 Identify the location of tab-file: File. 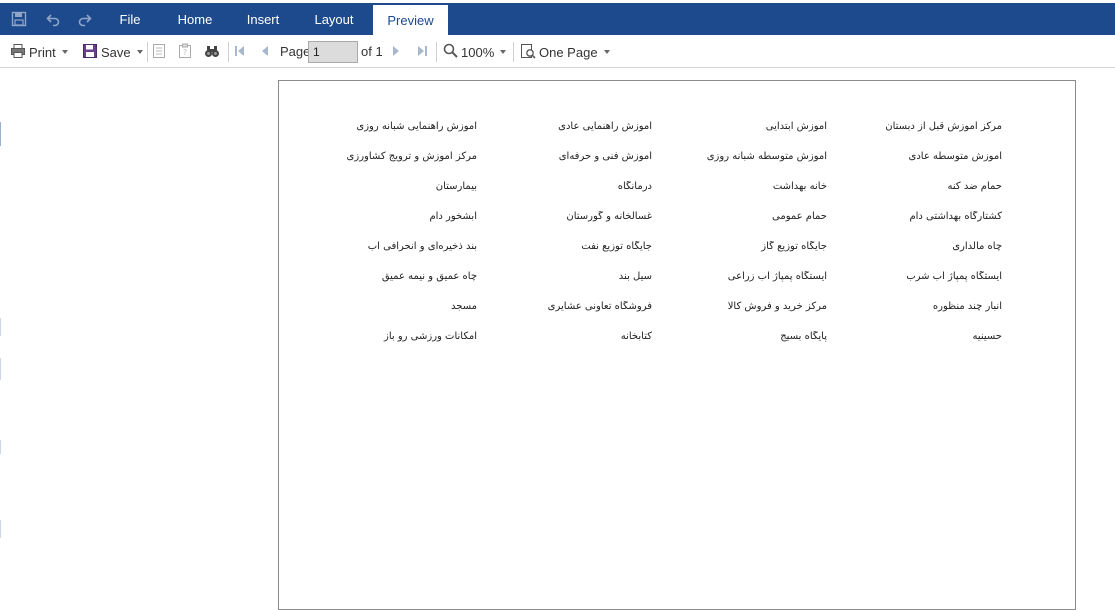
(130, 19).